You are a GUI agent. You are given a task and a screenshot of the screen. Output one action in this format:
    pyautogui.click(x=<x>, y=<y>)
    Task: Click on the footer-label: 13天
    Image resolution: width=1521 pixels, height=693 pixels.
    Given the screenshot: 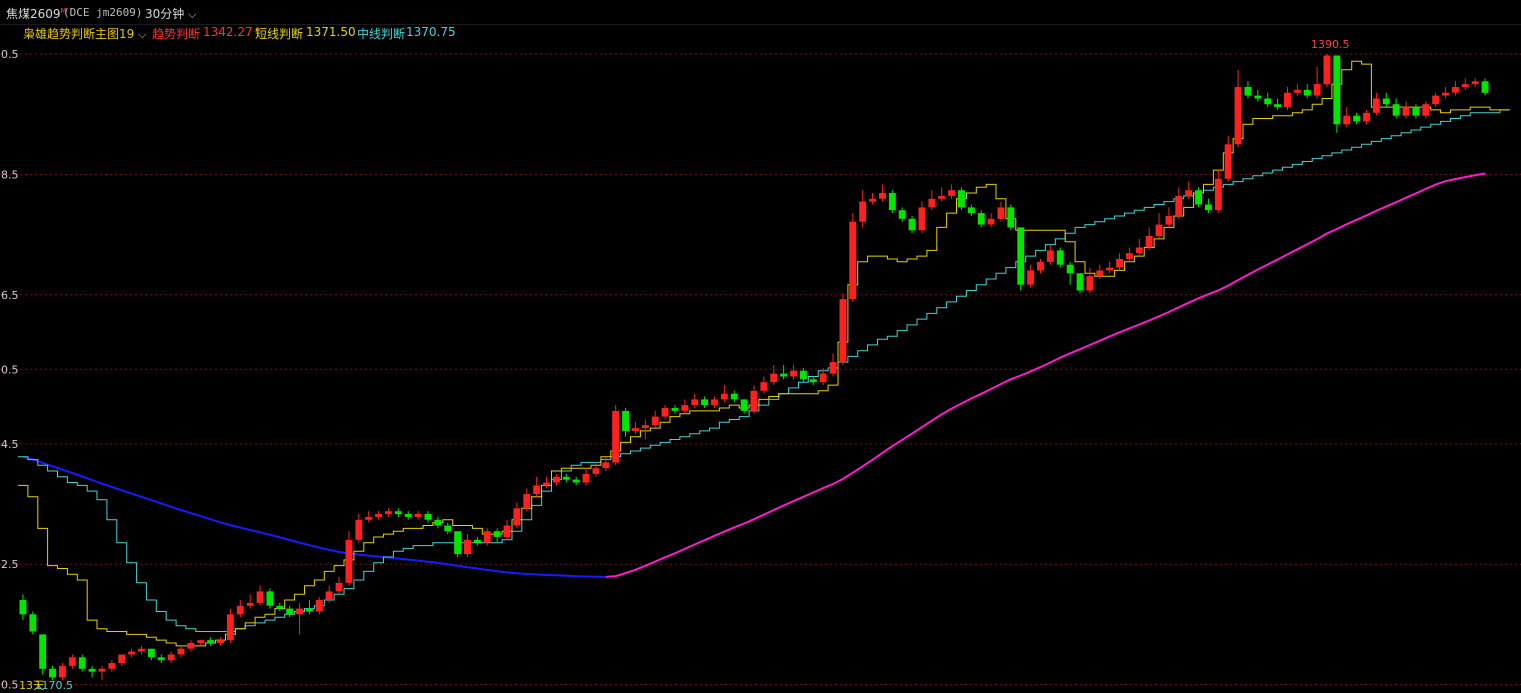 What is the action you would take?
    pyautogui.click(x=31, y=685)
    